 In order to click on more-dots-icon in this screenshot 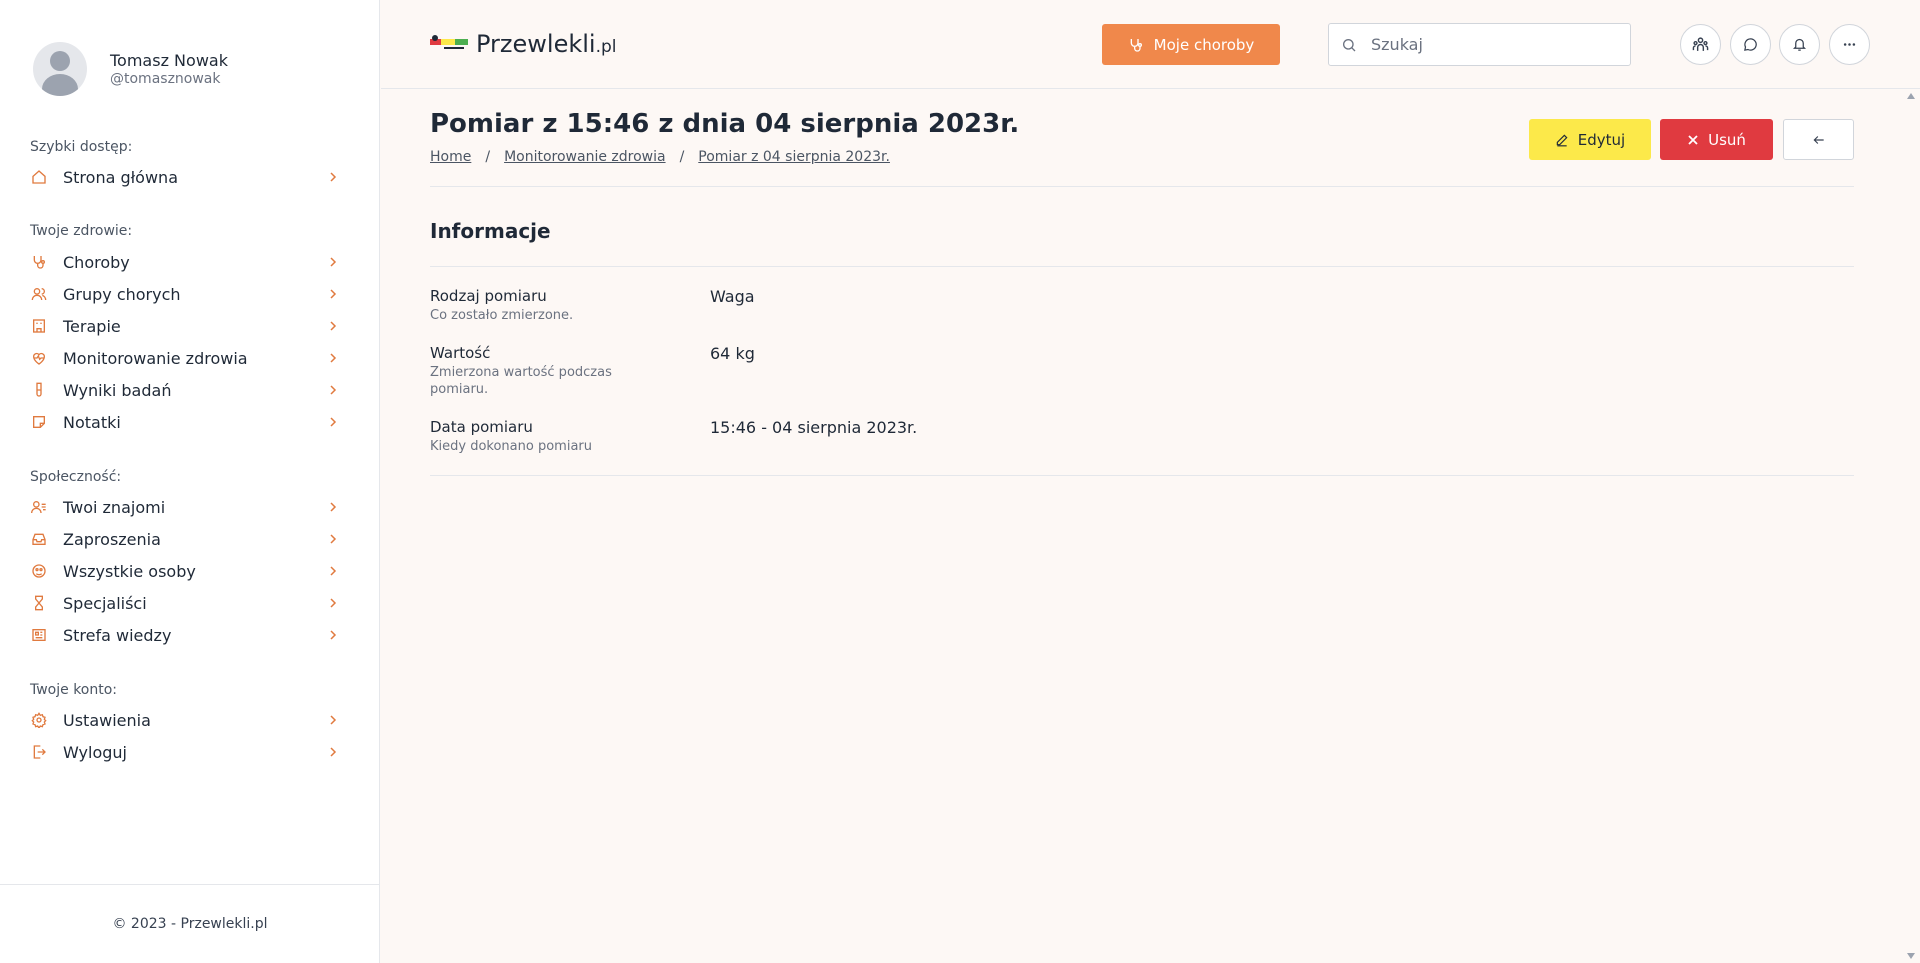, I will do `click(1849, 44)`.